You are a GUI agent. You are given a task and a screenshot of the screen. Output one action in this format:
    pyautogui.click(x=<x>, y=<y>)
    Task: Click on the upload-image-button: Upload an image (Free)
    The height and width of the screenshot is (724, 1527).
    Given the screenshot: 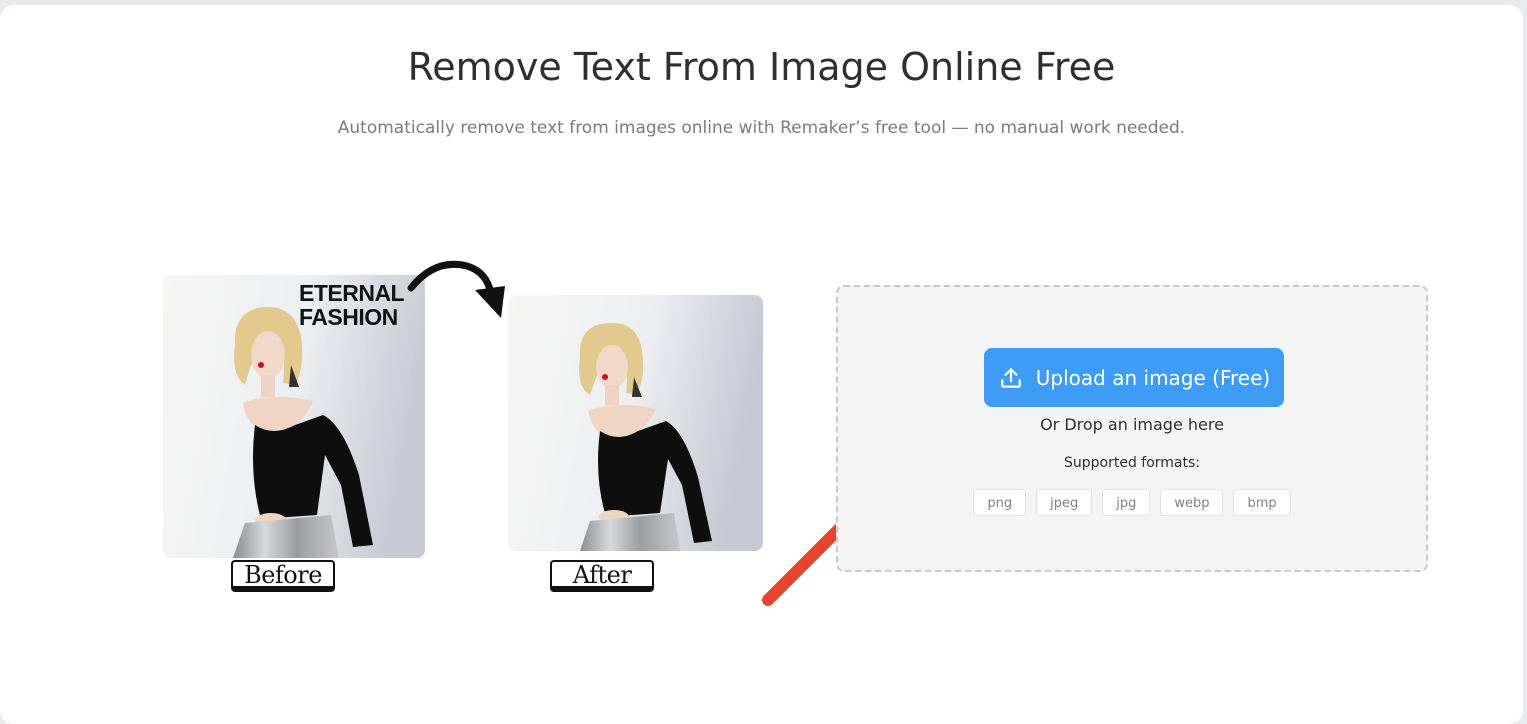 What is the action you would take?
    pyautogui.click(x=1134, y=377)
    